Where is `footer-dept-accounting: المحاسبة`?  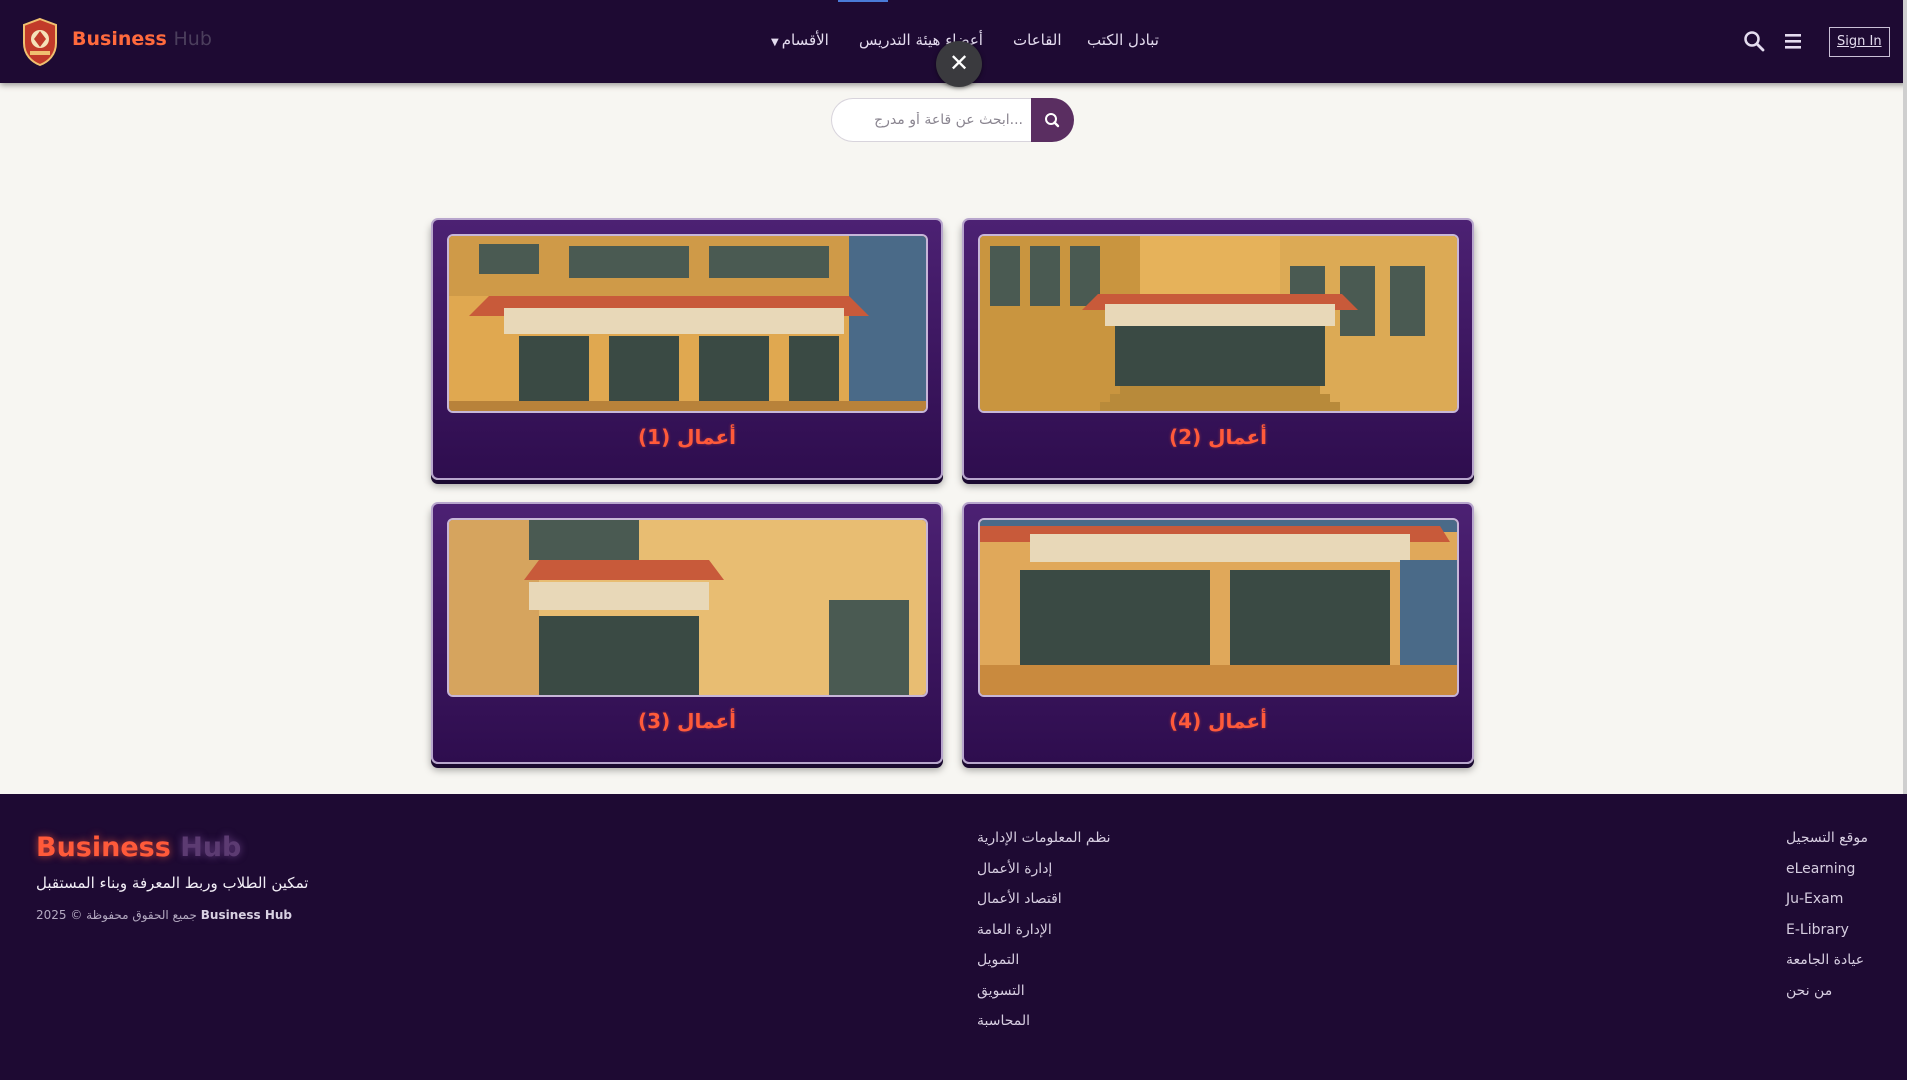
footer-dept-accounting: المحاسبة is located at coordinates (1003, 1021).